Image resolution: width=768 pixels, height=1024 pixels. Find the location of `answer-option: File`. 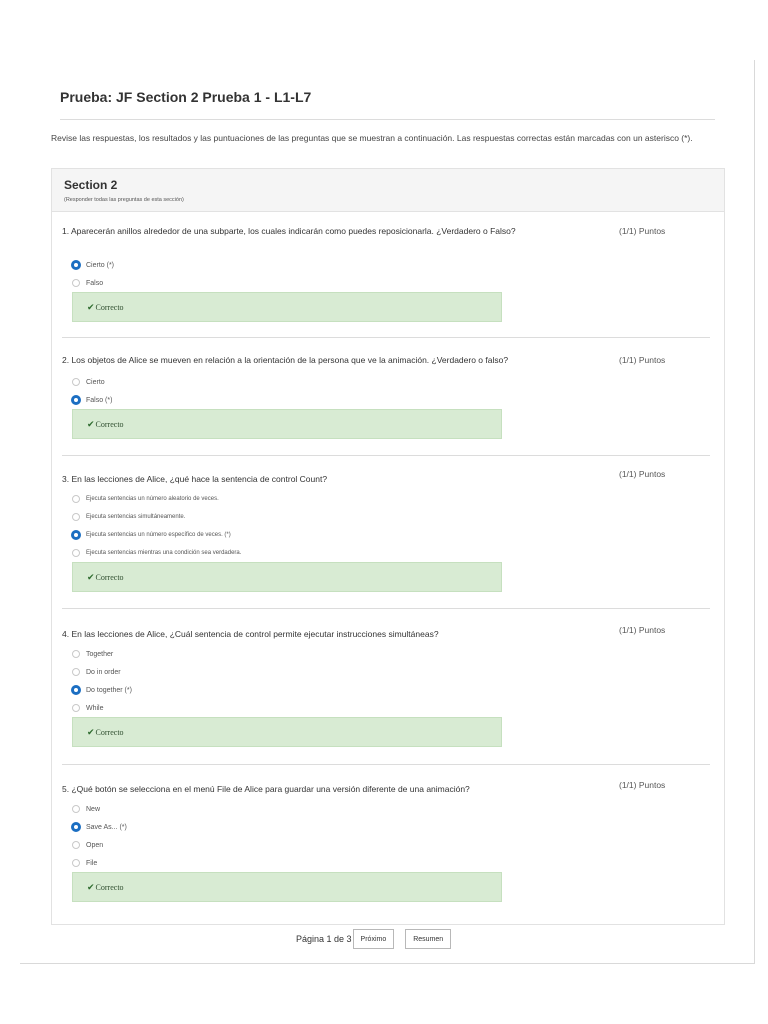

answer-option: File is located at coordinates (84, 863).